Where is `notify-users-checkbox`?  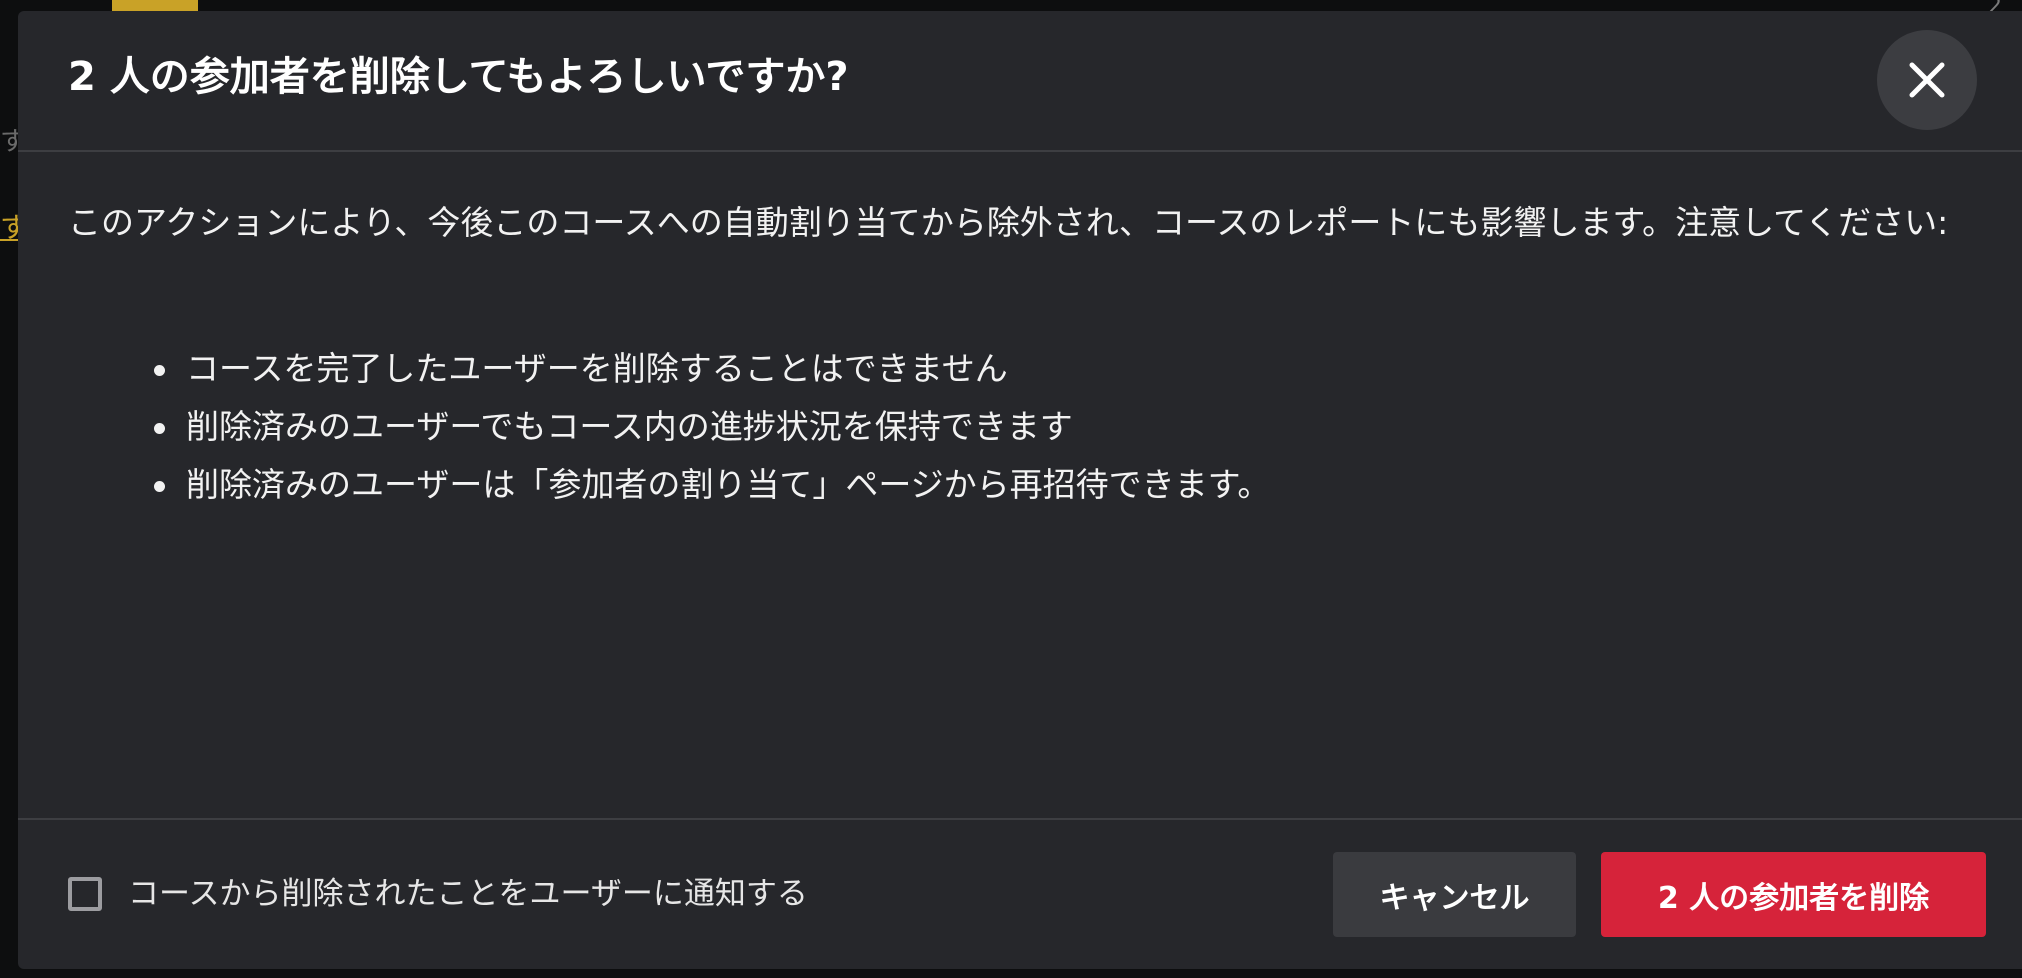 notify-users-checkbox is located at coordinates (85, 894).